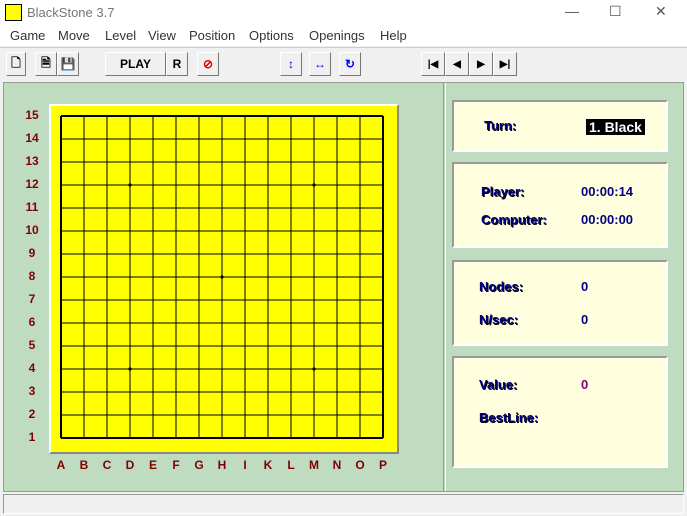 The height and width of the screenshot is (516, 687). What do you see at coordinates (32, 276) in the screenshot?
I see `row-label: 8` at bounding box center [32, 276].